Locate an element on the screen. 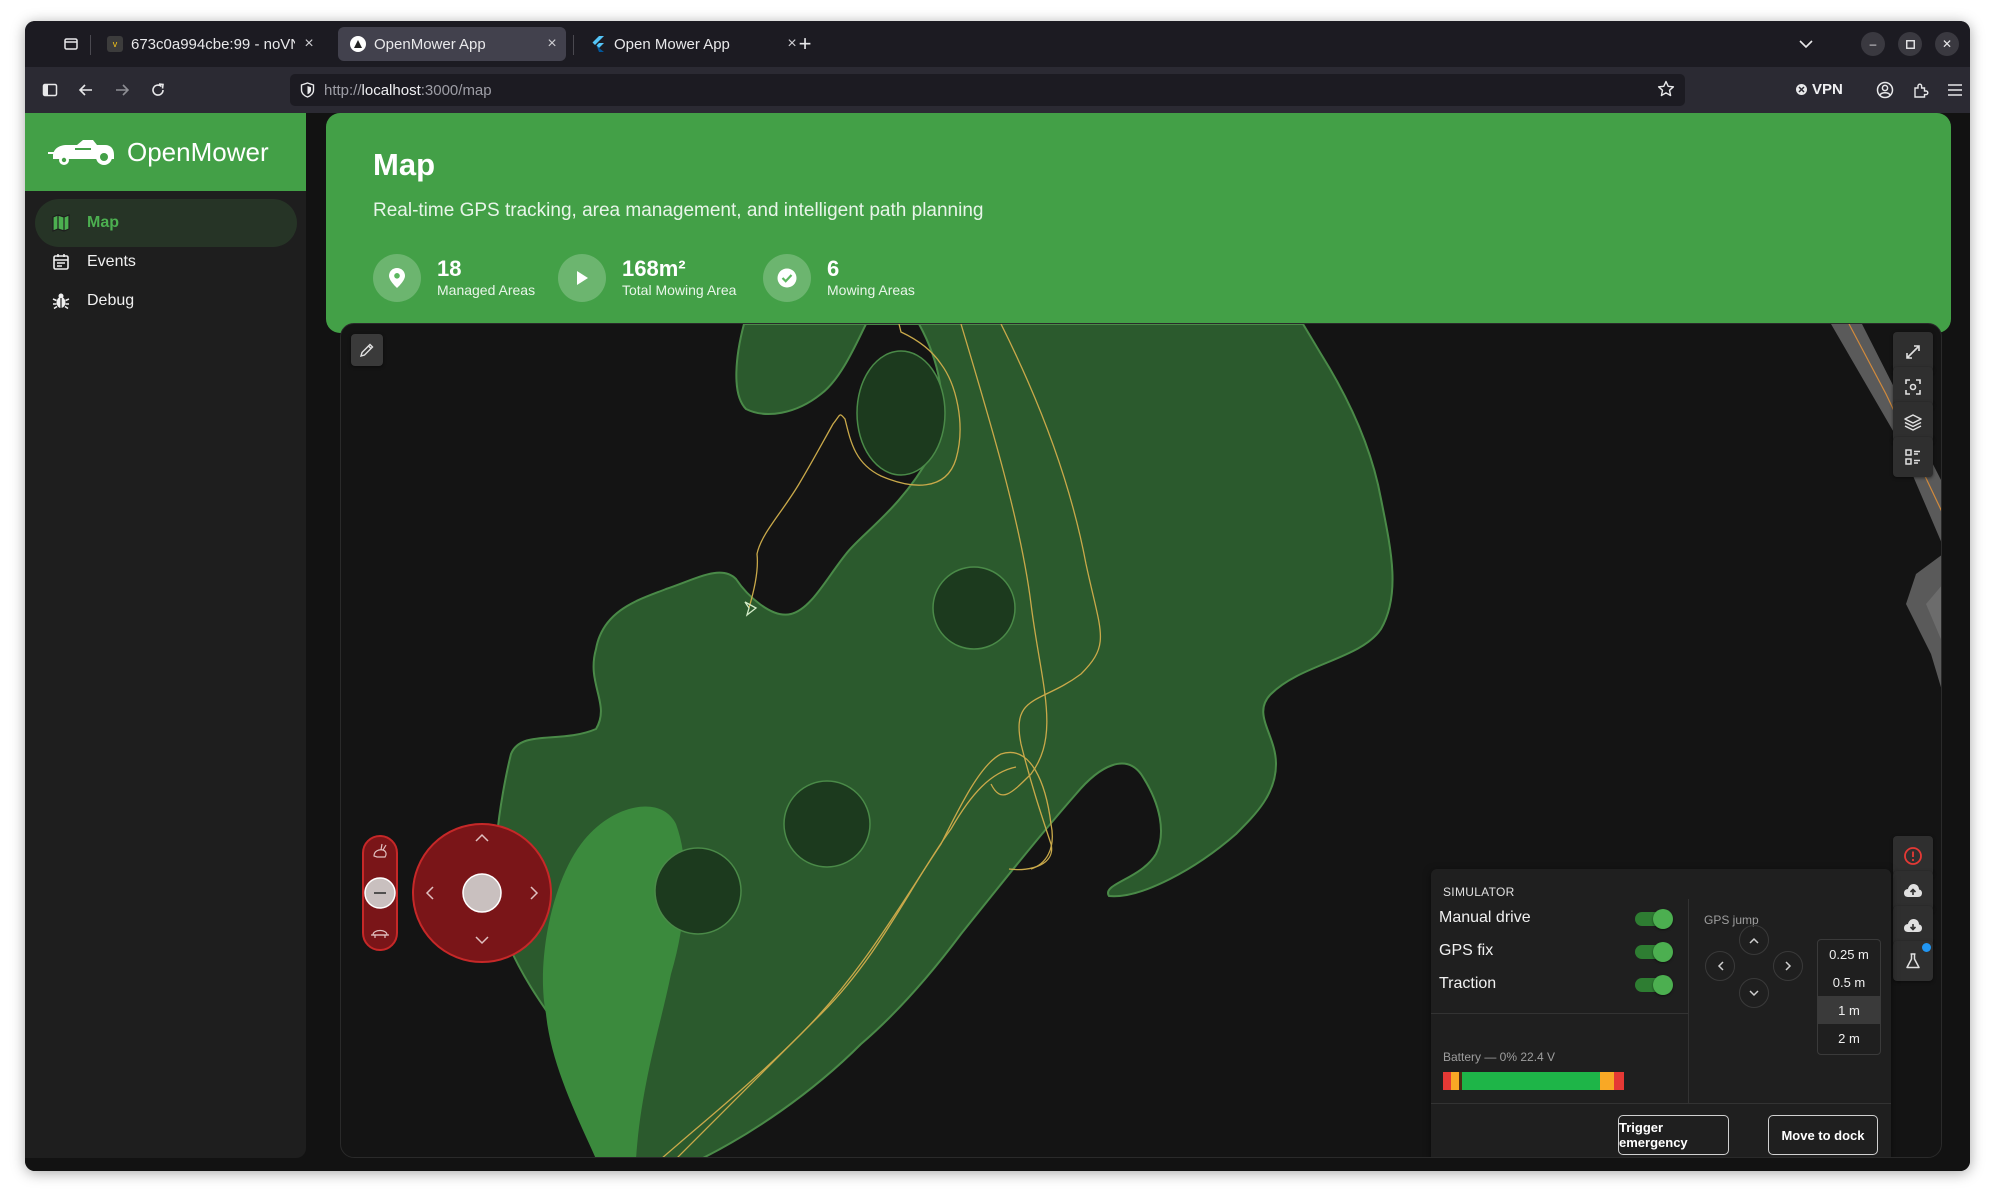 This screenshot has width=1995, height=1198. alert-circle-icon is located at coordinates (1913, 856).